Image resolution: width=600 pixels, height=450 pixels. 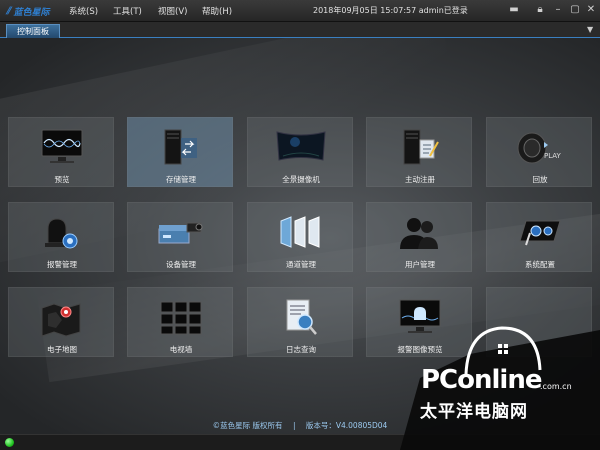 I want to click on tile-e-map: 电子地图, so click(x=61, y=322).